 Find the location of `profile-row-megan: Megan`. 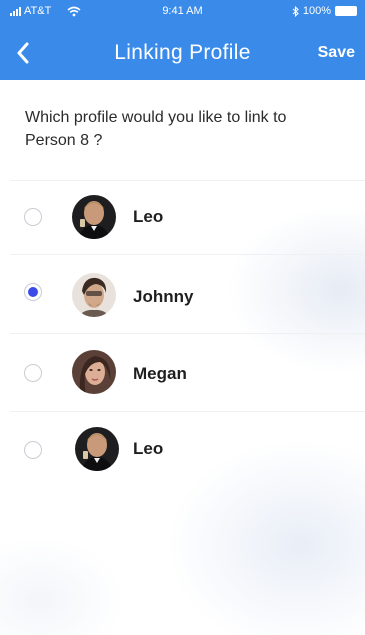

profile-row-megan: Megan is located at coordinates (182, 373).